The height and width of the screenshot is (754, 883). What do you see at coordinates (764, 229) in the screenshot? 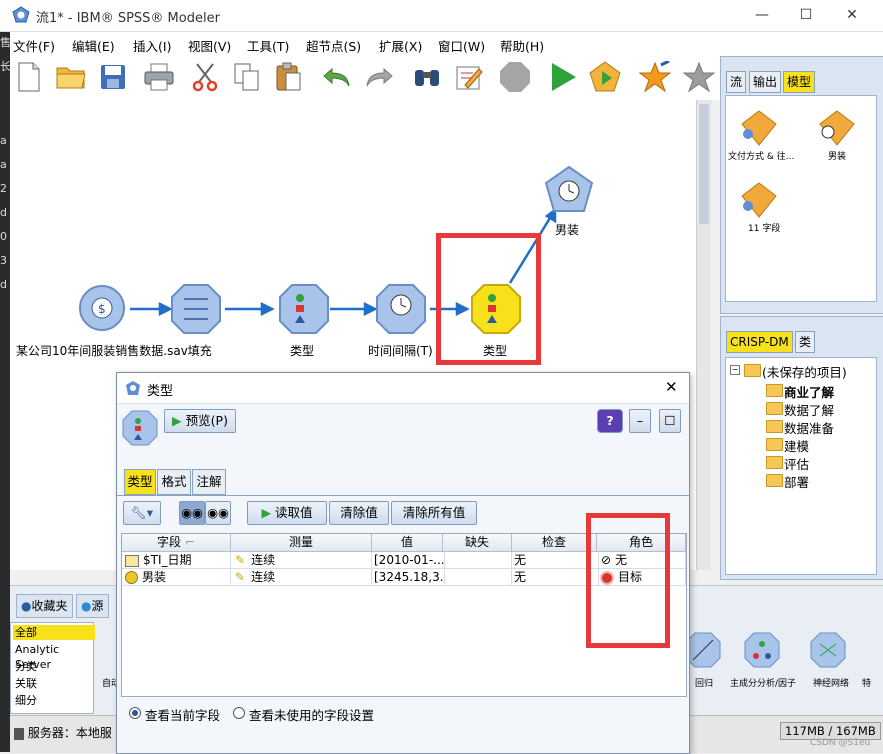
I see `model-label: 11 字段` at bounding box center [764, 229].